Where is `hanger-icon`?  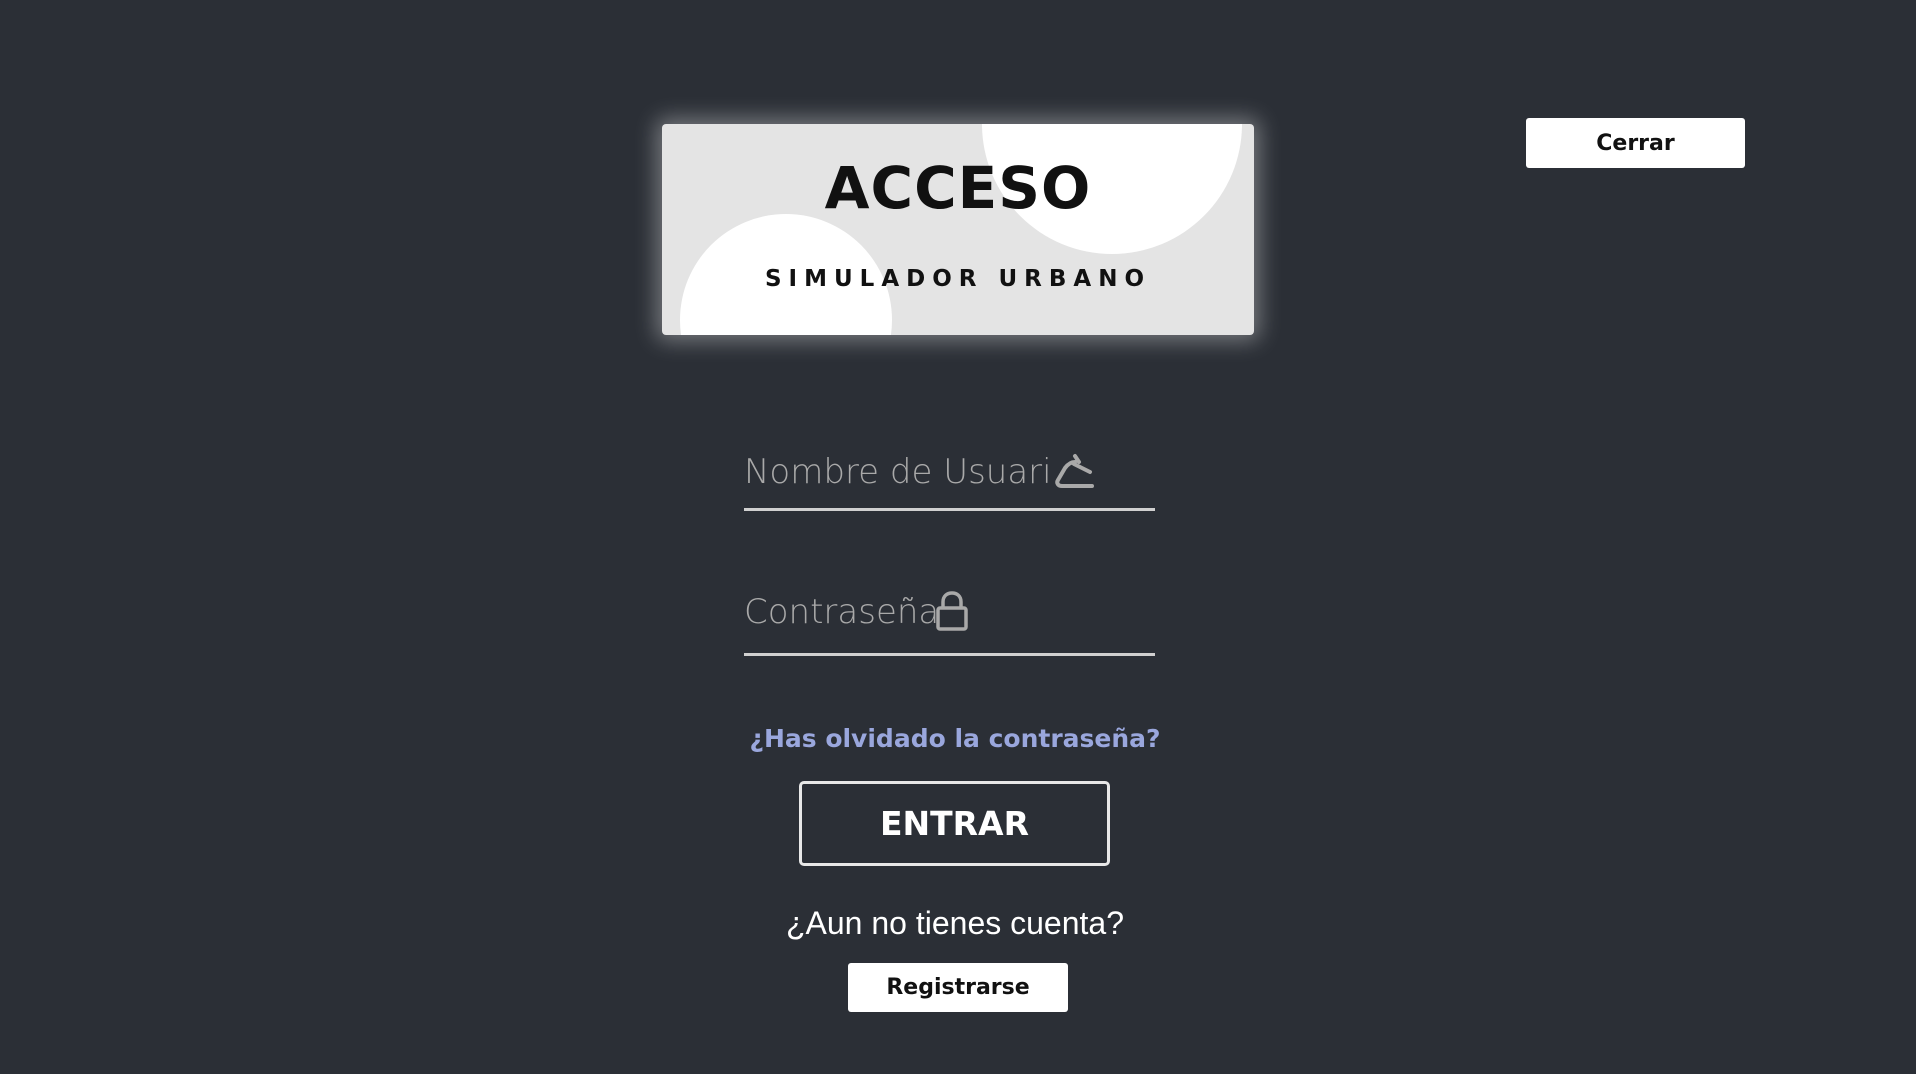 hanger-icon is located at coordinates (1075, 474).